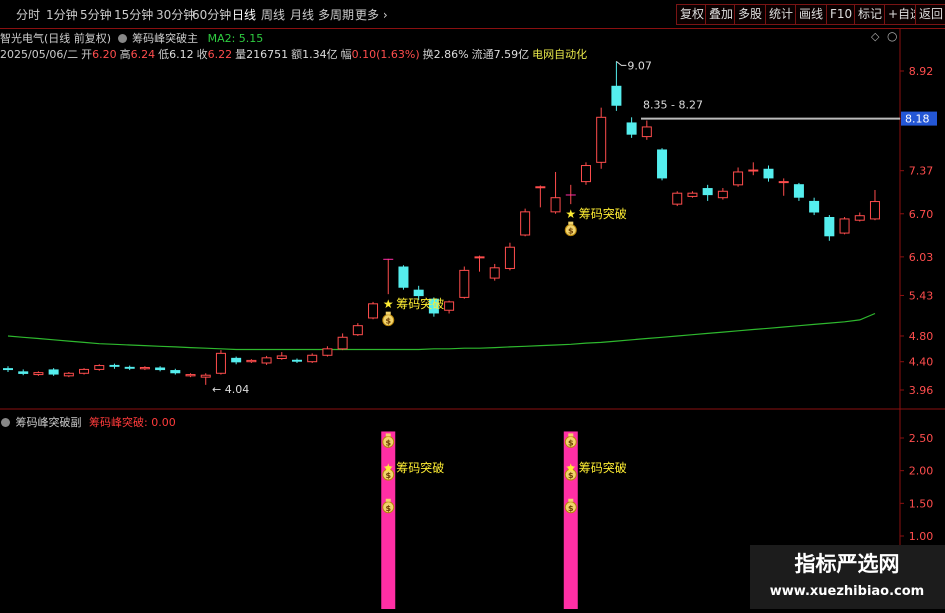 The width and height of the screenshot is (945, 613). Describe the element at coordinates (811, 14) in the screenshot. I see `toolbar-right-button-4: 画线` at that location.